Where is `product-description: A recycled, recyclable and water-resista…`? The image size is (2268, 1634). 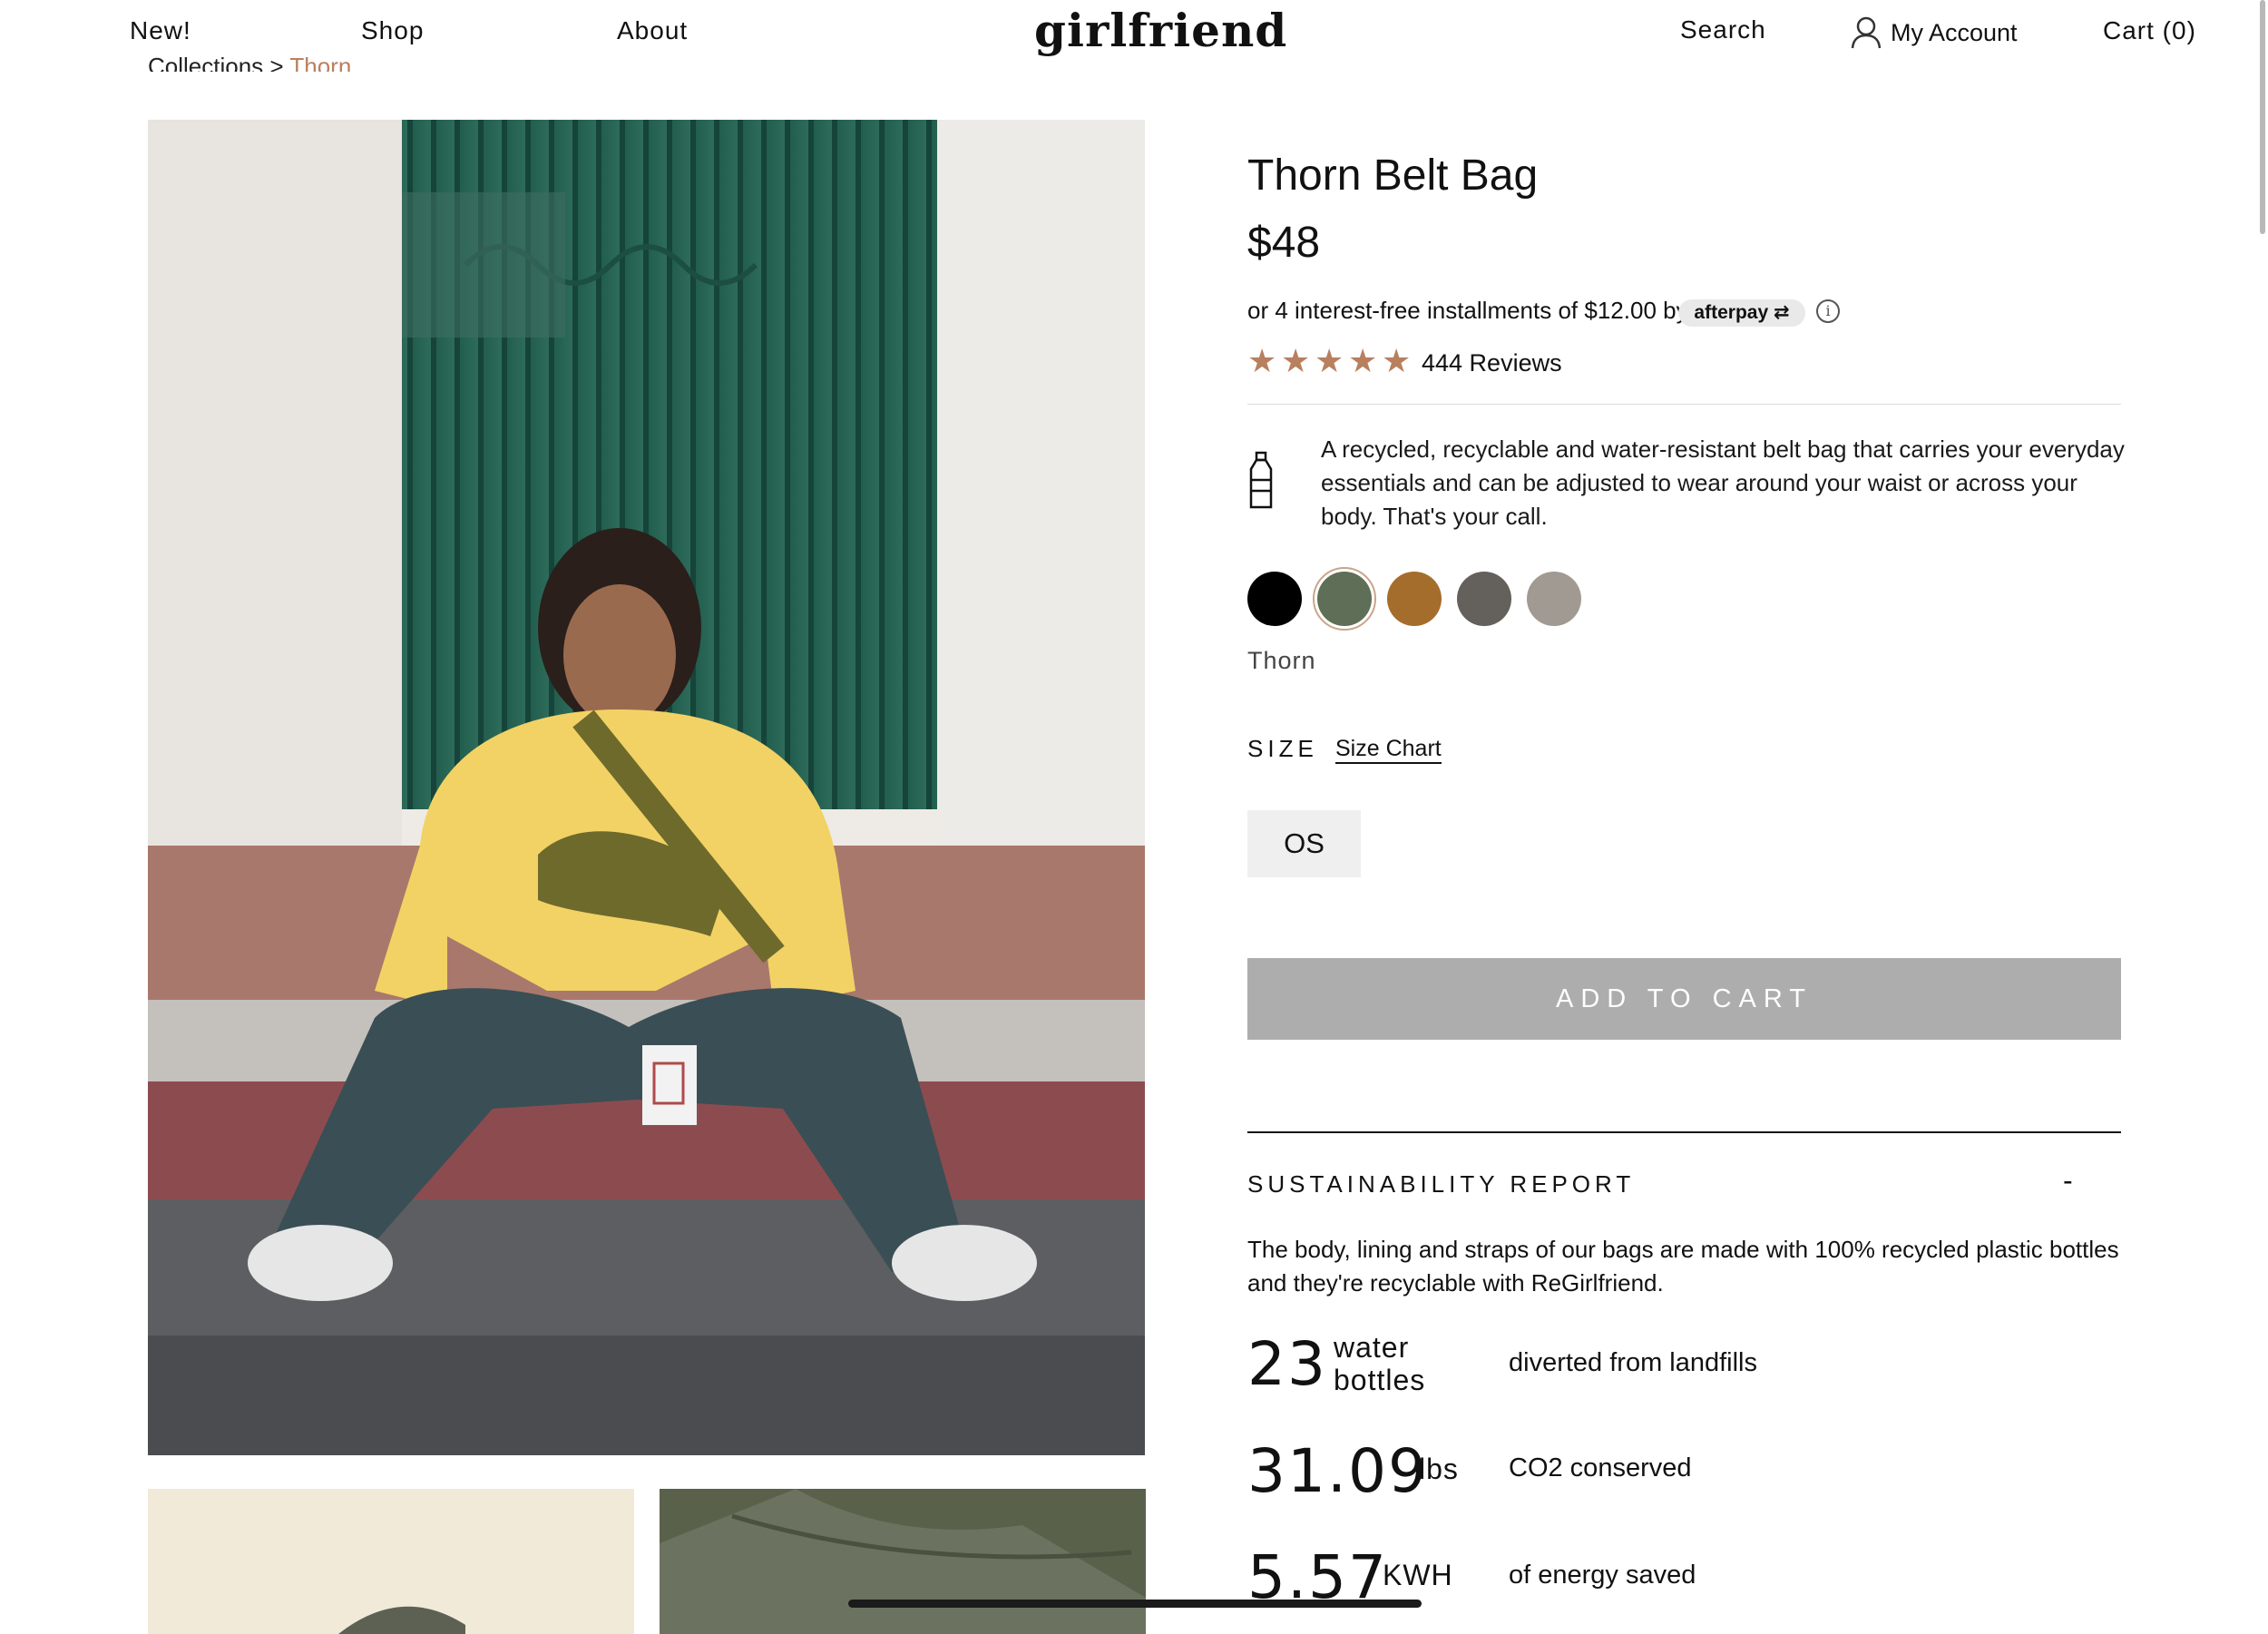 product-description: A recycled, recyclable and water-resista… is located at coordinates (1723, 483).